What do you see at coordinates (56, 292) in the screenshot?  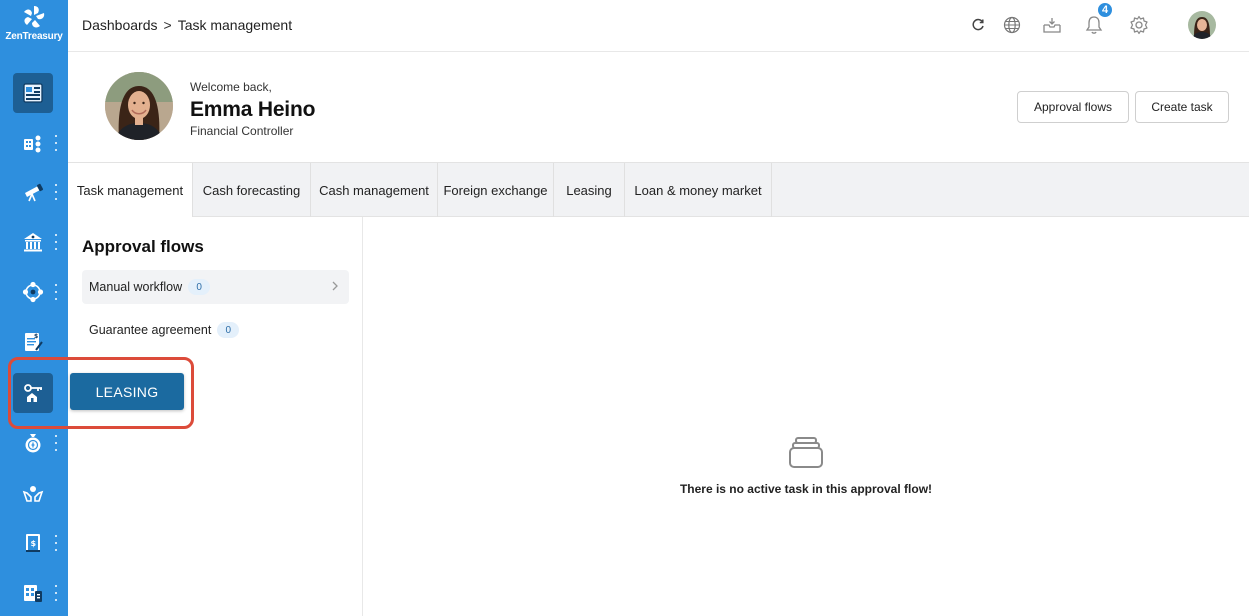 I see `sidebar-item-network-menu` at bounding box center [56, 292].